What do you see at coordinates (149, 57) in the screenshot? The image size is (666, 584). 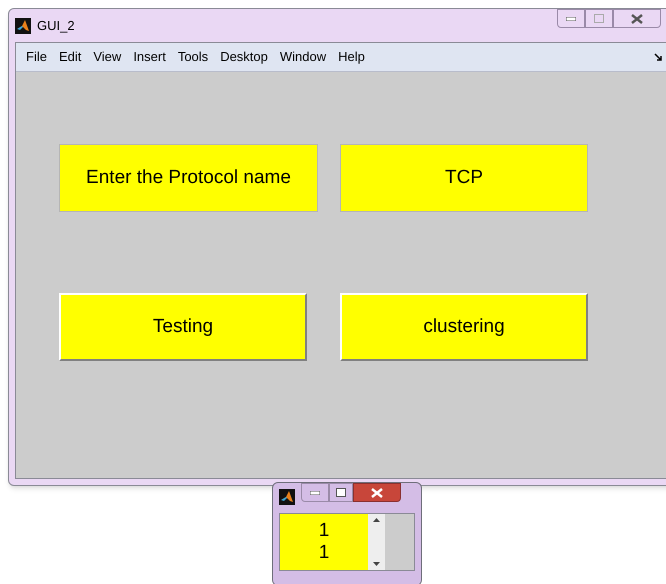 I see `menu-item: Insert` at bounding box center [149, 57].